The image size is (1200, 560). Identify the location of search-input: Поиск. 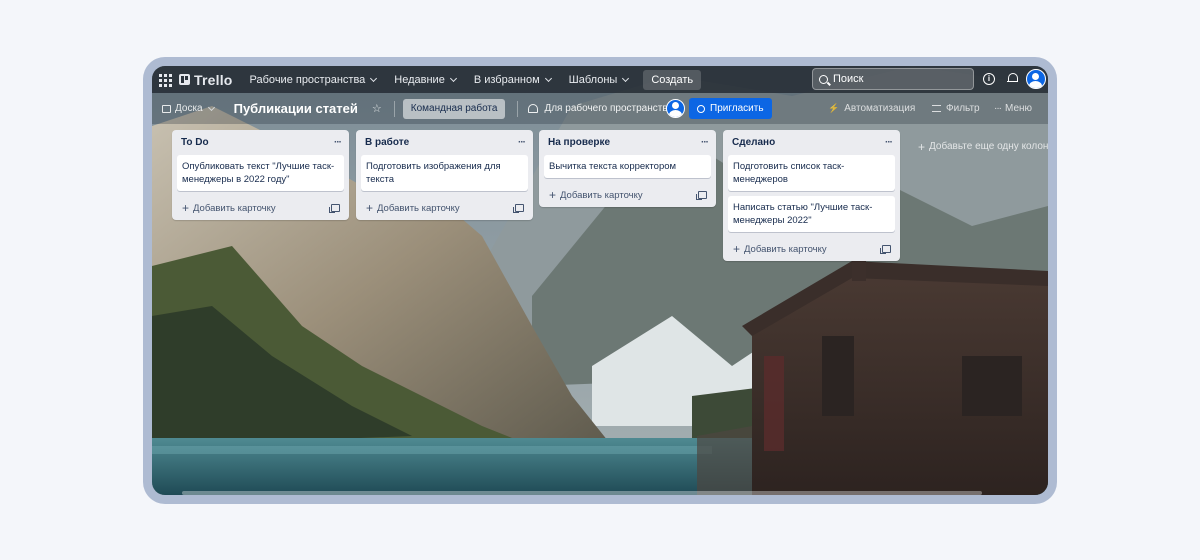
(893, 79).